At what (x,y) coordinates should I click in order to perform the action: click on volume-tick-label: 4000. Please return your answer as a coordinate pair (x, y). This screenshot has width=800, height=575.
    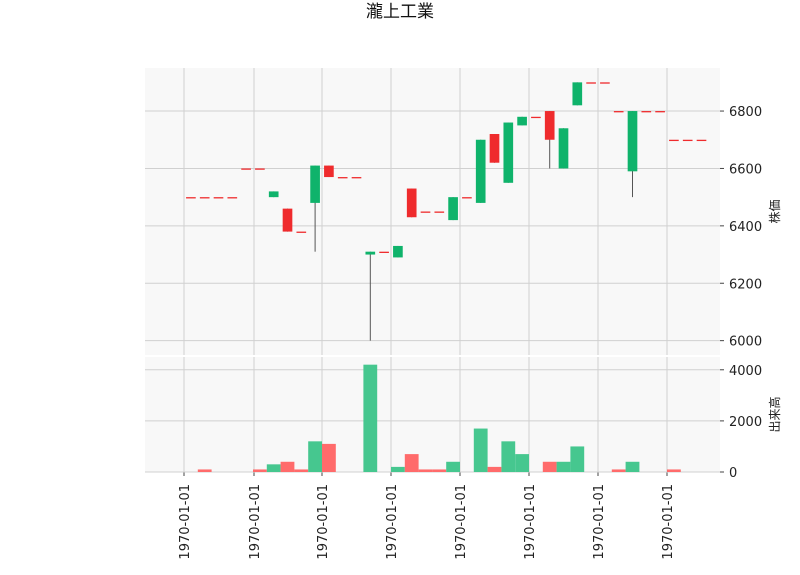
    Looking at the image, I should click on (745, 371).